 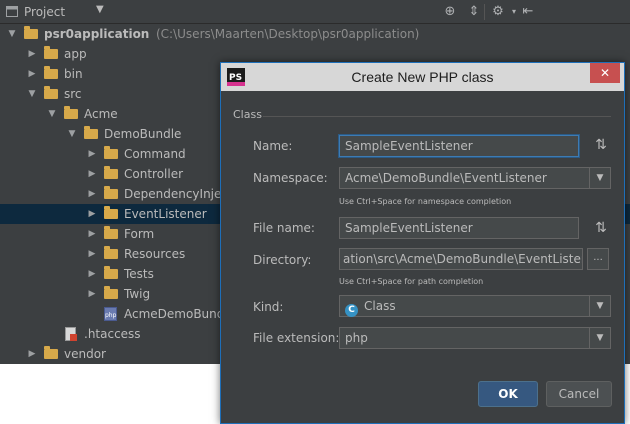 I want to click on directory-label: Directory:, so click(x=282, y=260).